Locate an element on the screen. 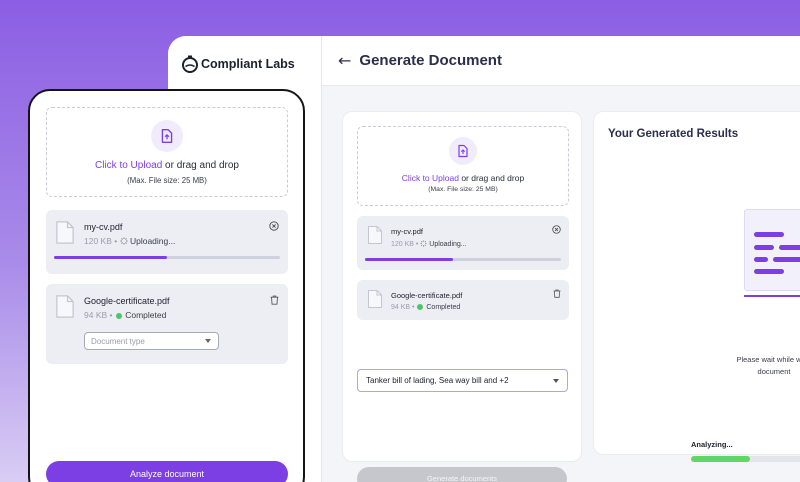 The height and width of the screenshot is (482, 800). logo-icon is located at coordinates (190, 64).